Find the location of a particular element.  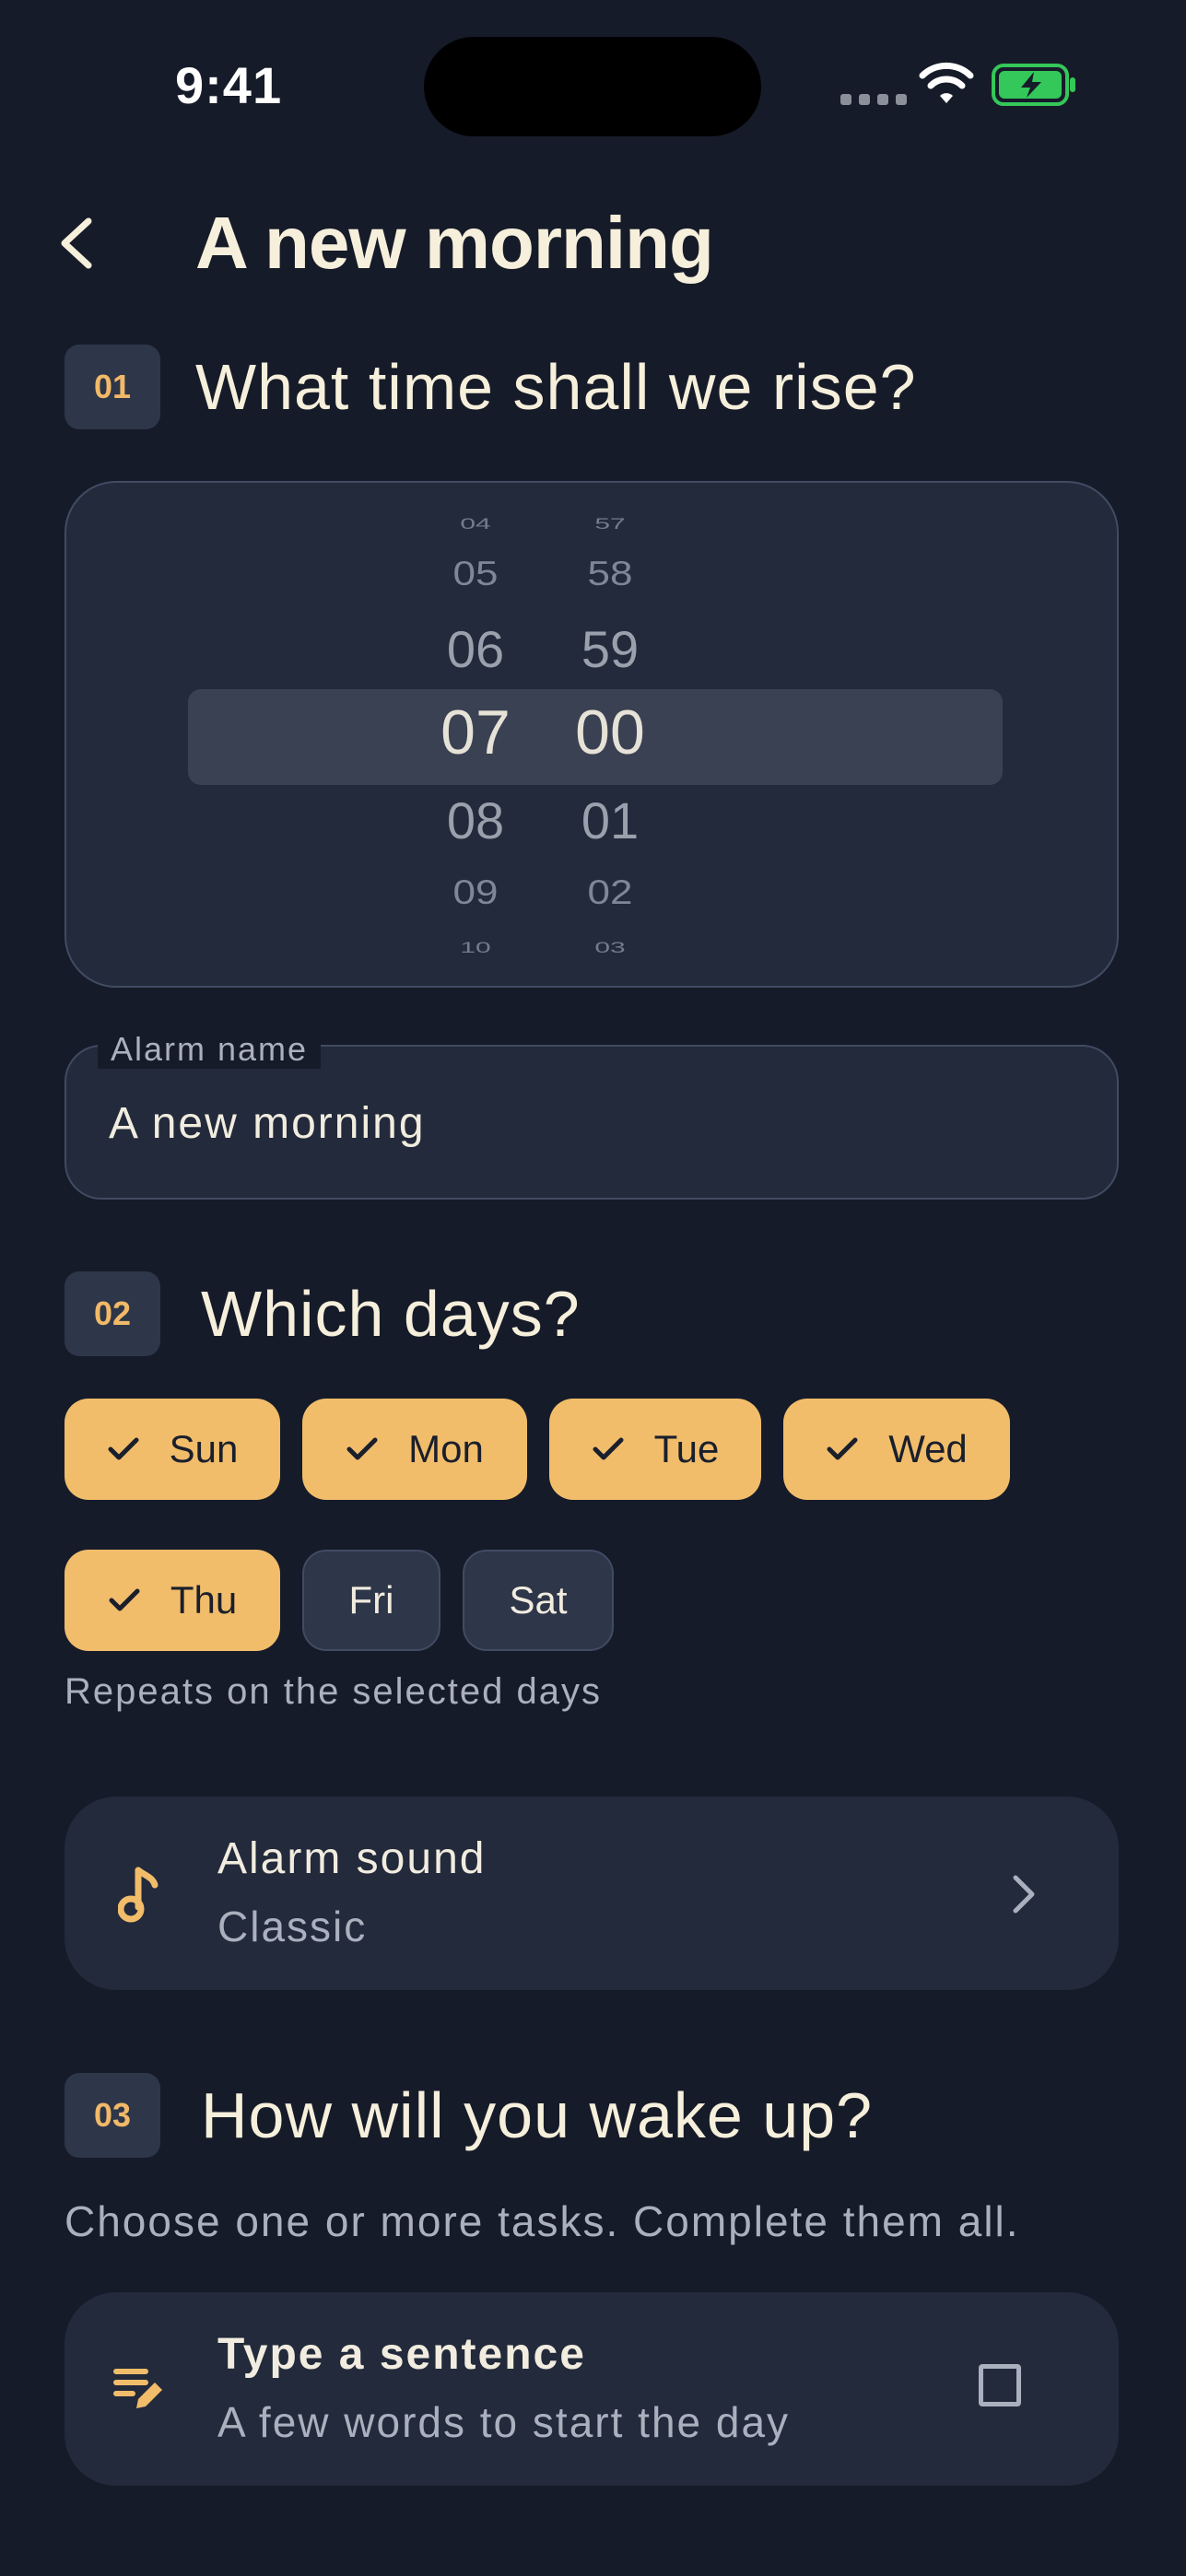

day-chip-fri: Fri is located at coordinates (371, 1600).